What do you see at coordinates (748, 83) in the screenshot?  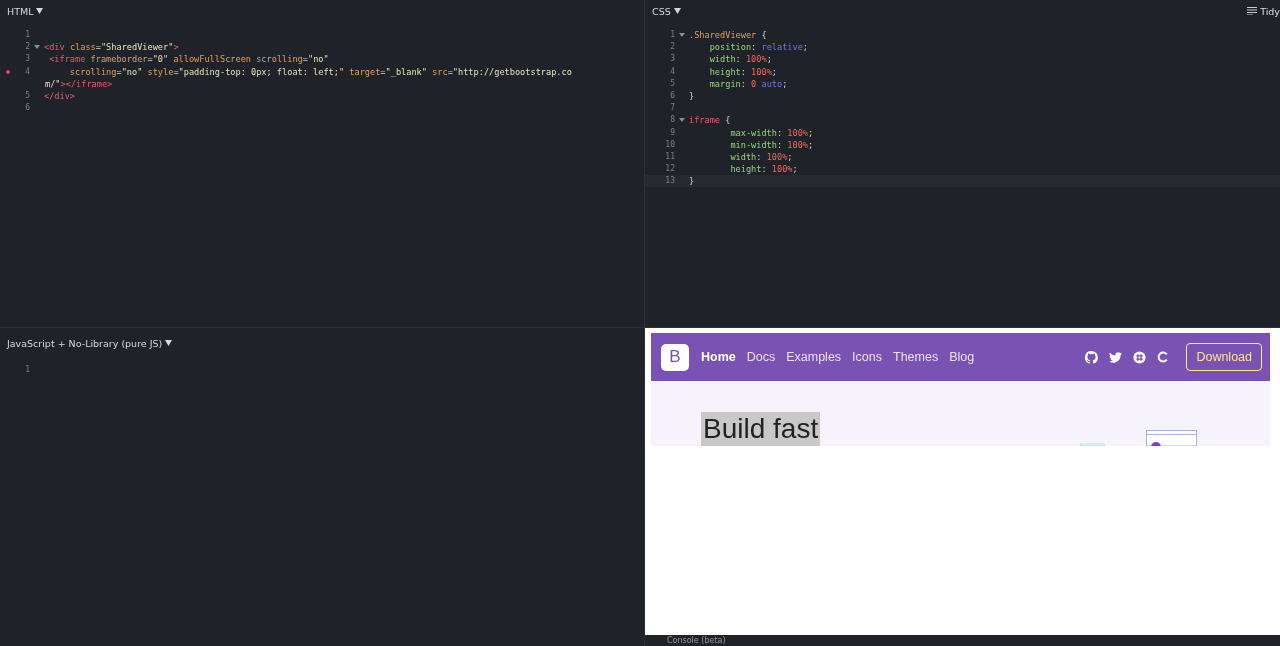 I see `code-line: margin: 0 auto;` at bounding box center [748, 83].